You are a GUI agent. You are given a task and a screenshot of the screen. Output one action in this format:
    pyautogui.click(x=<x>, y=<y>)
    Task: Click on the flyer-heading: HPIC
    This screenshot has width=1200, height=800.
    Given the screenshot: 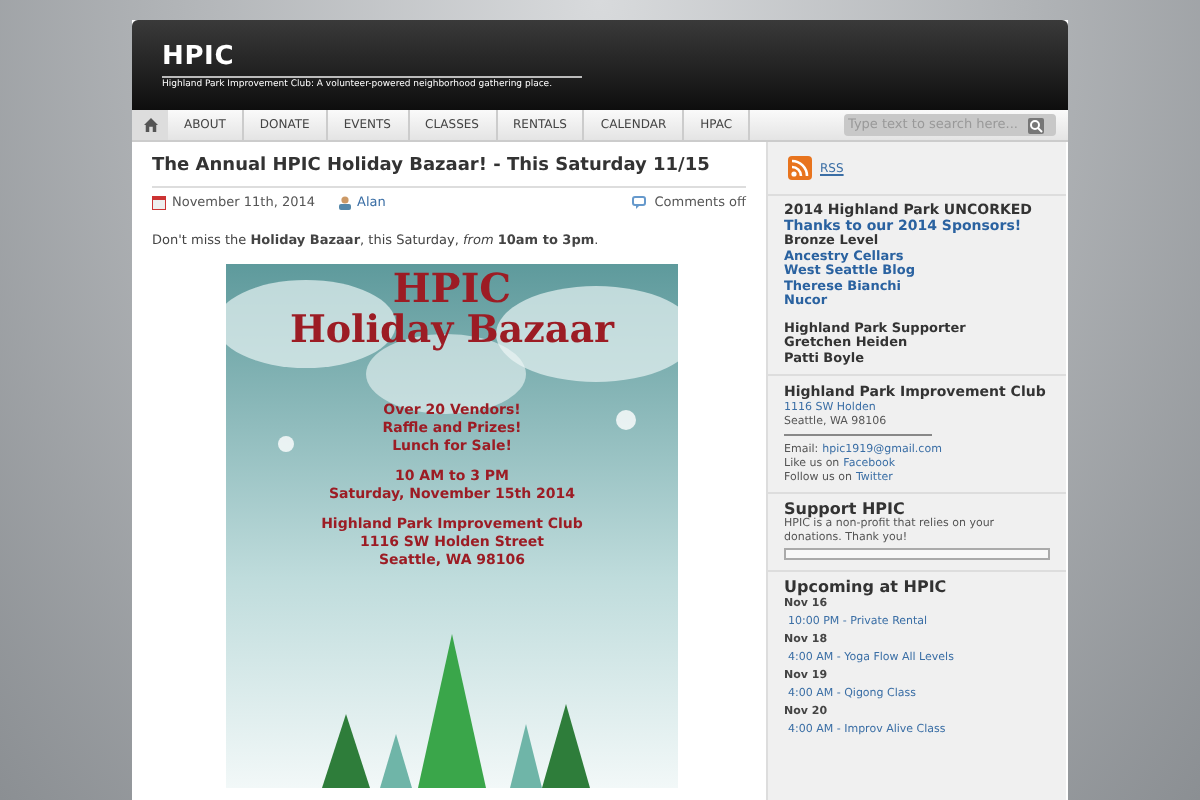 What is the action you would take?
    pyautogui.click(x=452, y=288)
    